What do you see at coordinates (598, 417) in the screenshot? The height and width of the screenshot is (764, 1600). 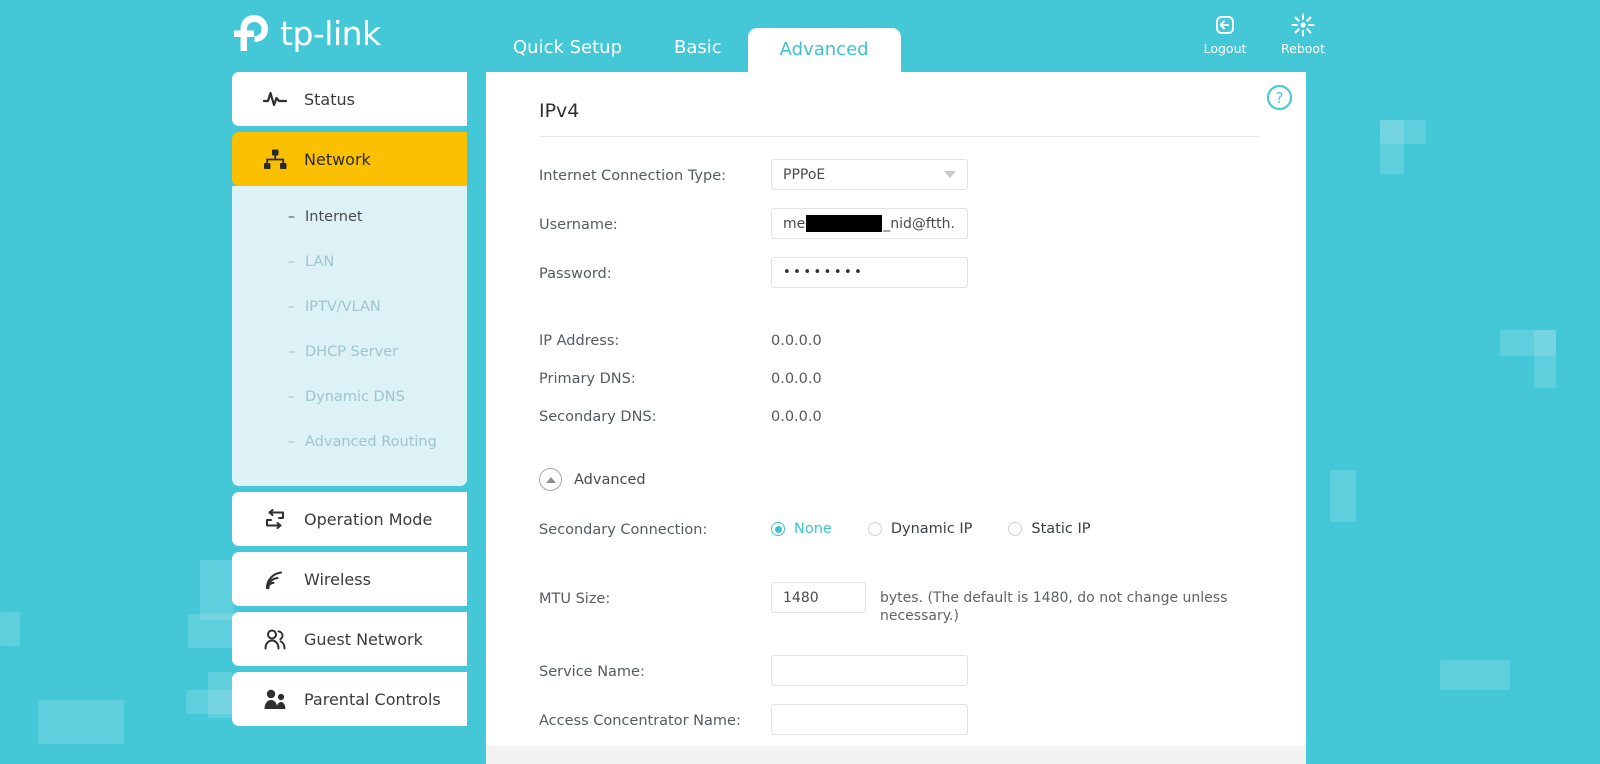 I see `secondary-dns-label: Secondary DNS:` at bounding box center [598, 417].